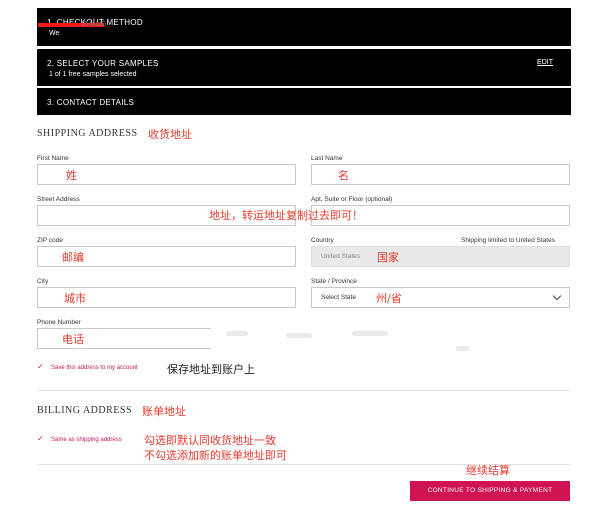 The width and height of the screenshot is (606, 510). Describe the element at coordinates (94, 24) in the screenshot. I see `redacted-name: ZHANG` at that location.